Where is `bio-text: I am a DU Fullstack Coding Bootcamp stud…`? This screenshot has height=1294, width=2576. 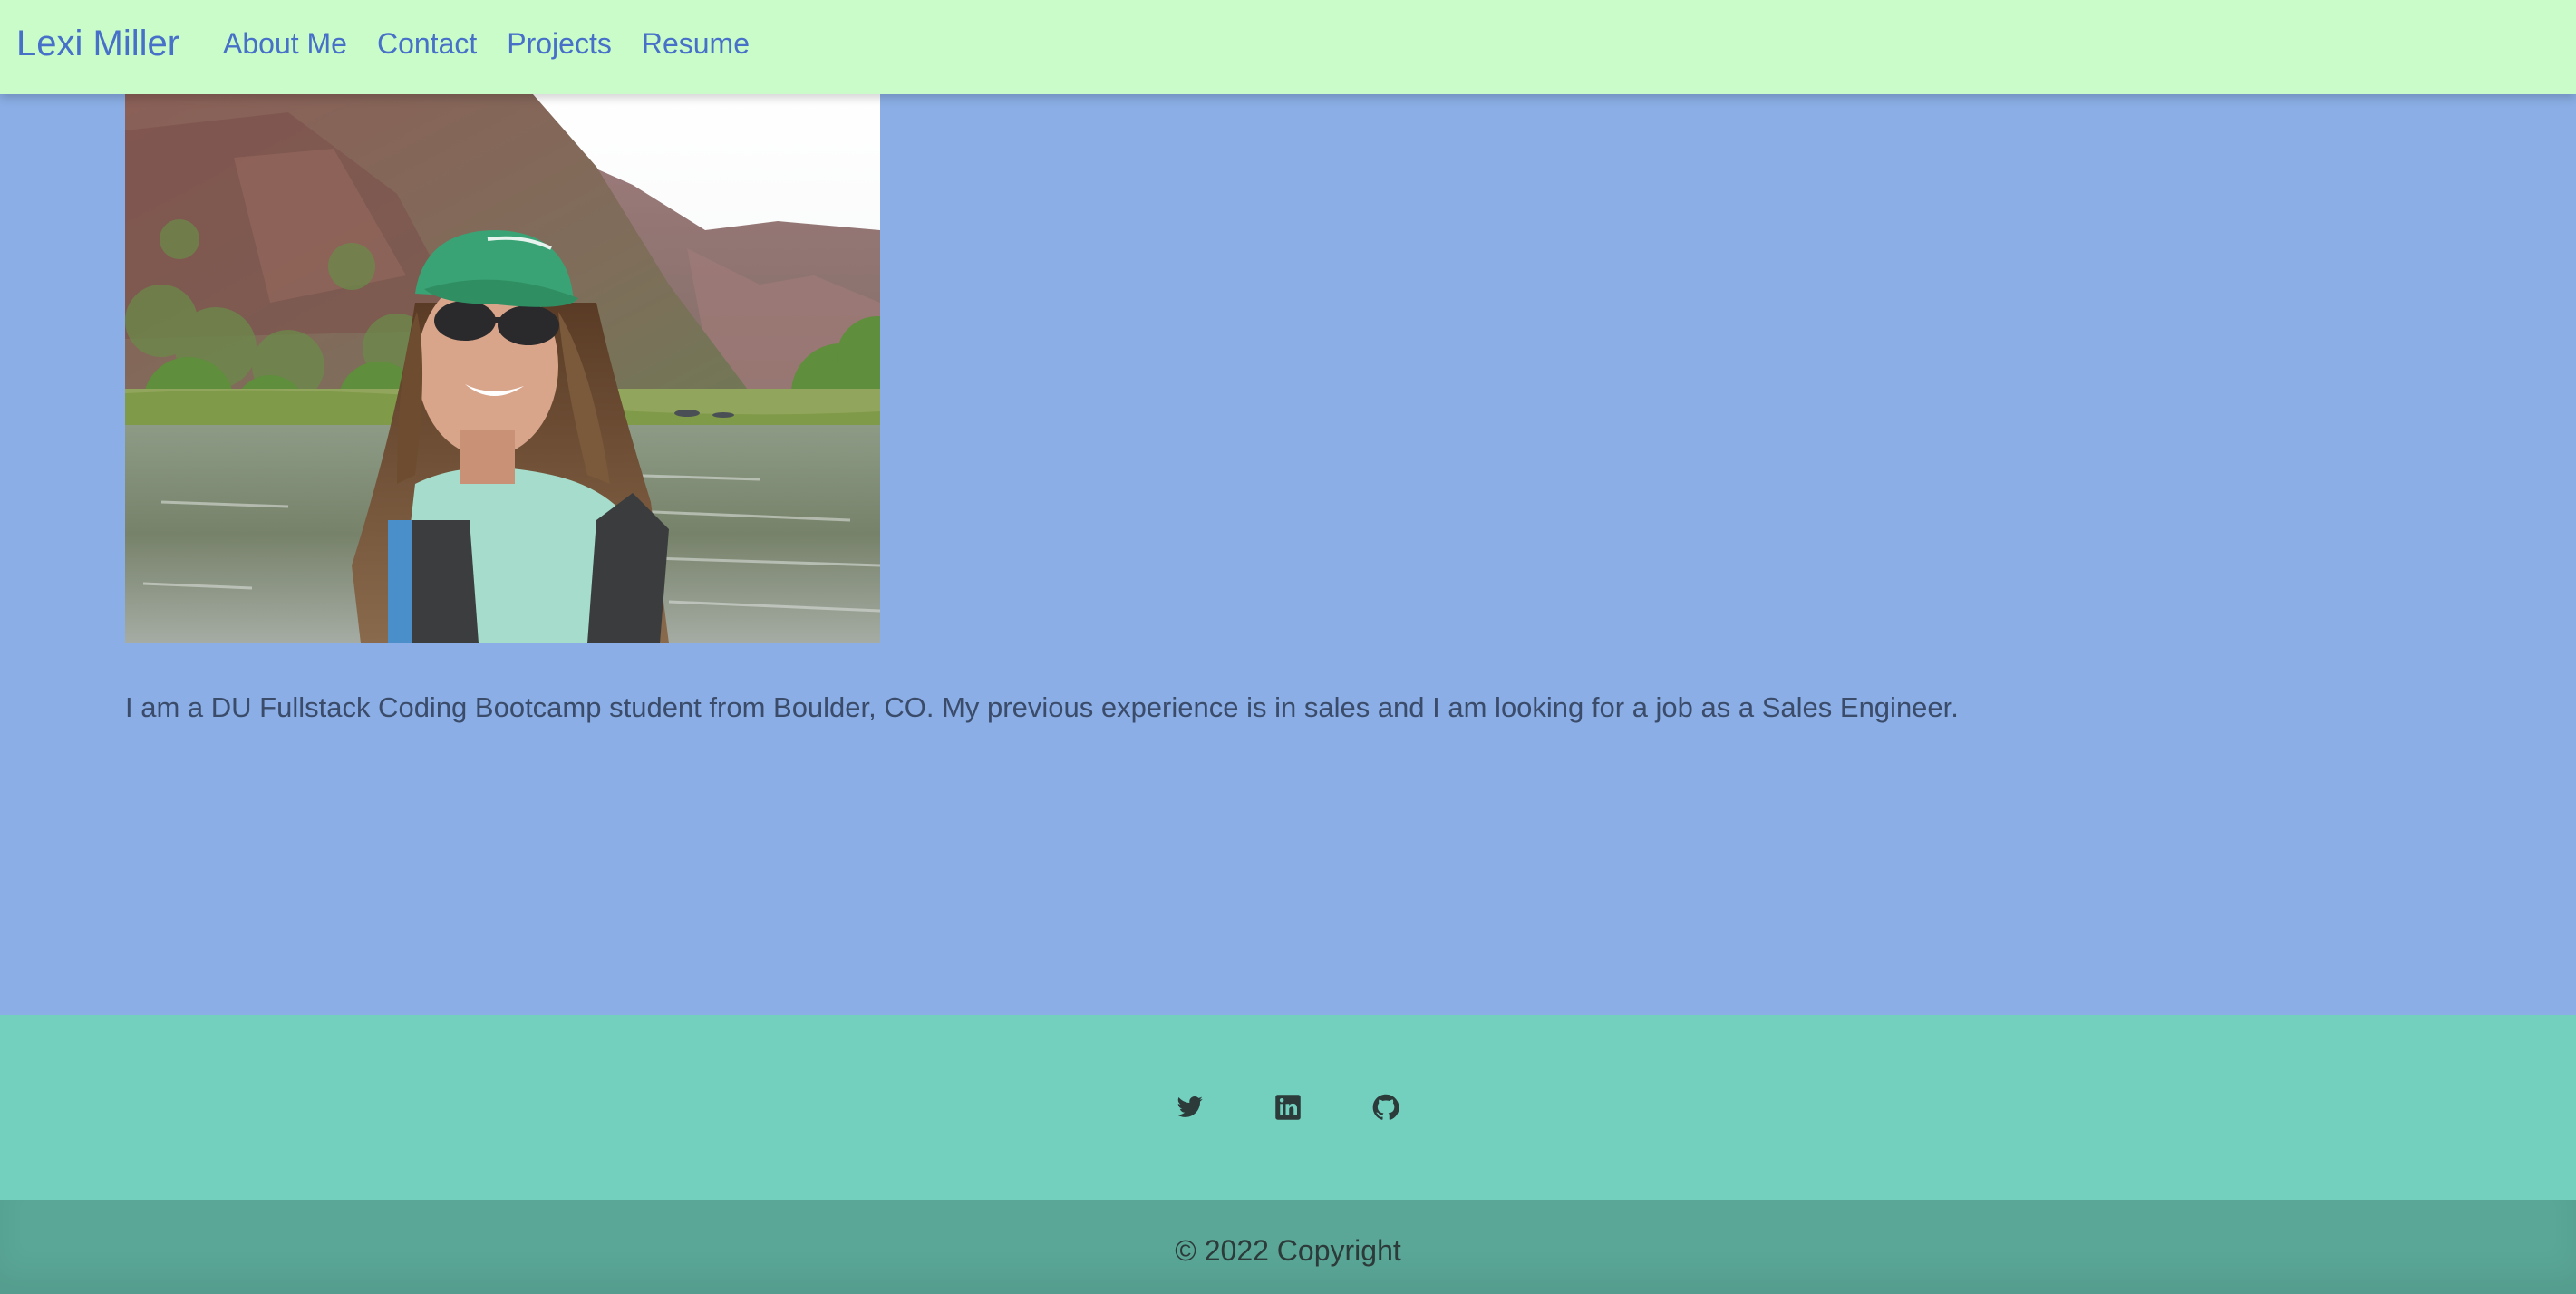 bio-text: I am a DU Fullstack Coding Bootcamp stud… is located at coordinates (1042, 707).